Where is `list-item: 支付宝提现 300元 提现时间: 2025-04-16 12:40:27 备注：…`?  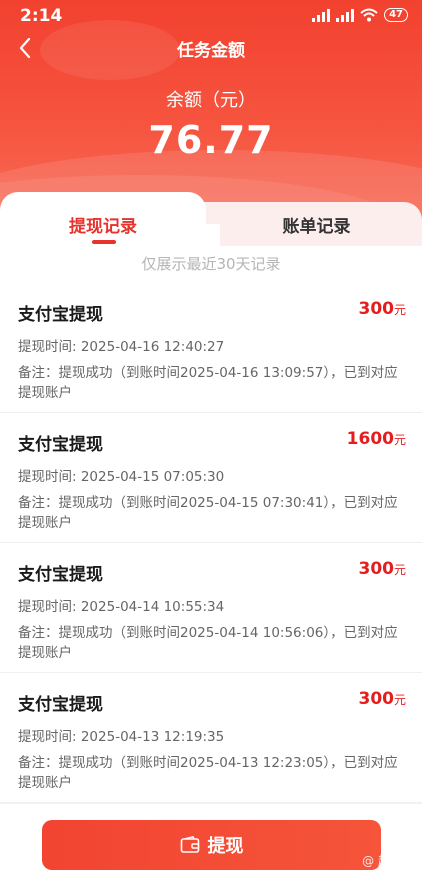 list-item: 支付宝提现 300元 提现时间: 2025-04-16 12:40:27 备注：… is located at coordinates (211, 348).